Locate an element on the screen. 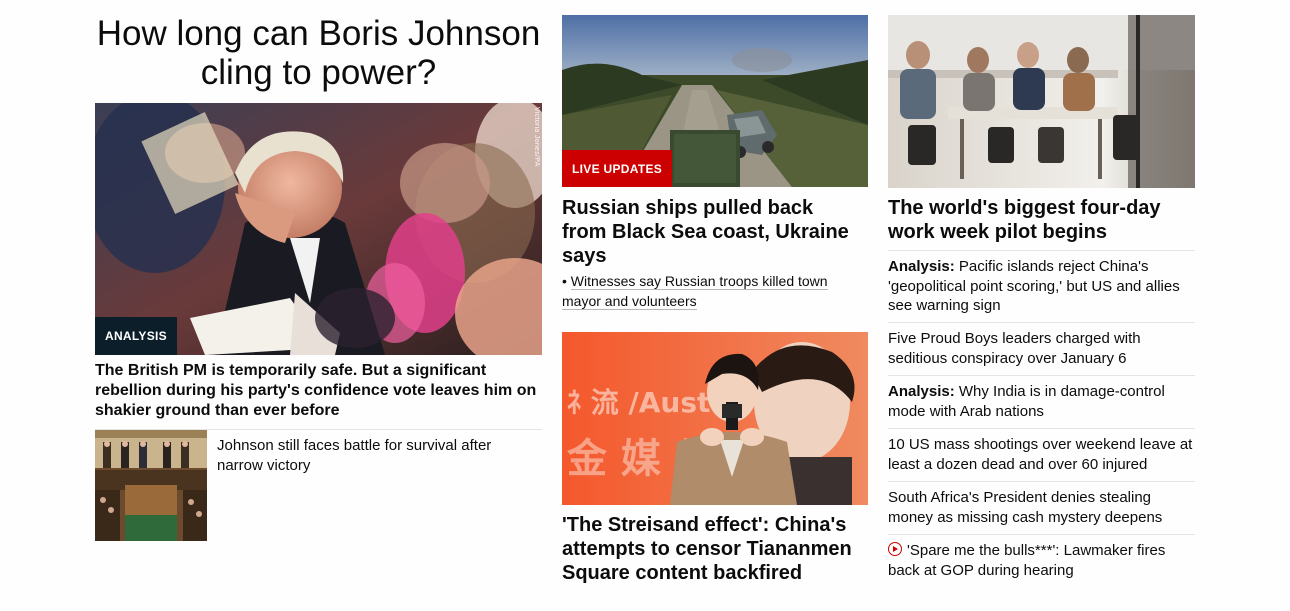 The width and height of the screenshot is (1290, 611). related-story-thumbnail is located at coordinates (151, 485).